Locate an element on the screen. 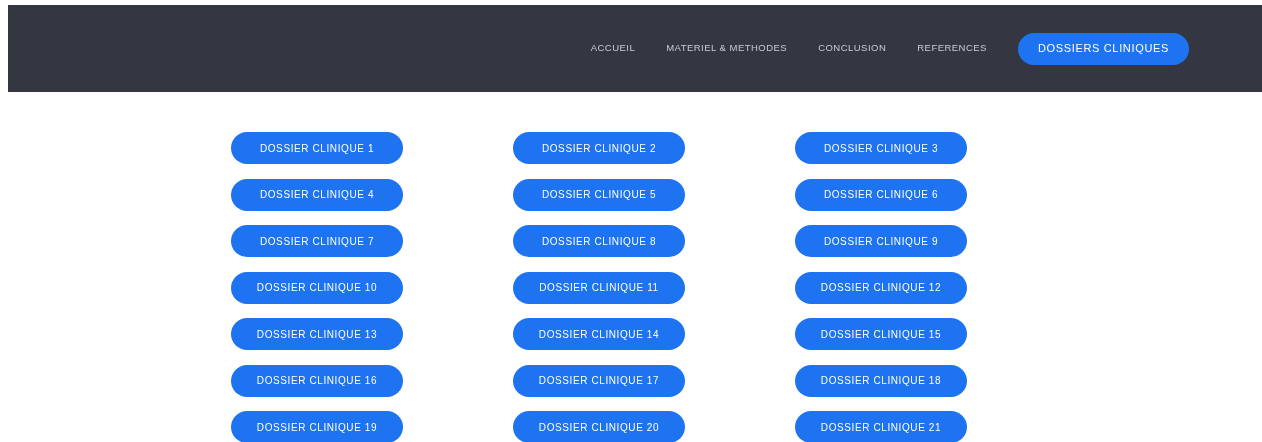  dossier-button: DOSSIER CLINIQUE 12 is located at coordinates (881, 287).